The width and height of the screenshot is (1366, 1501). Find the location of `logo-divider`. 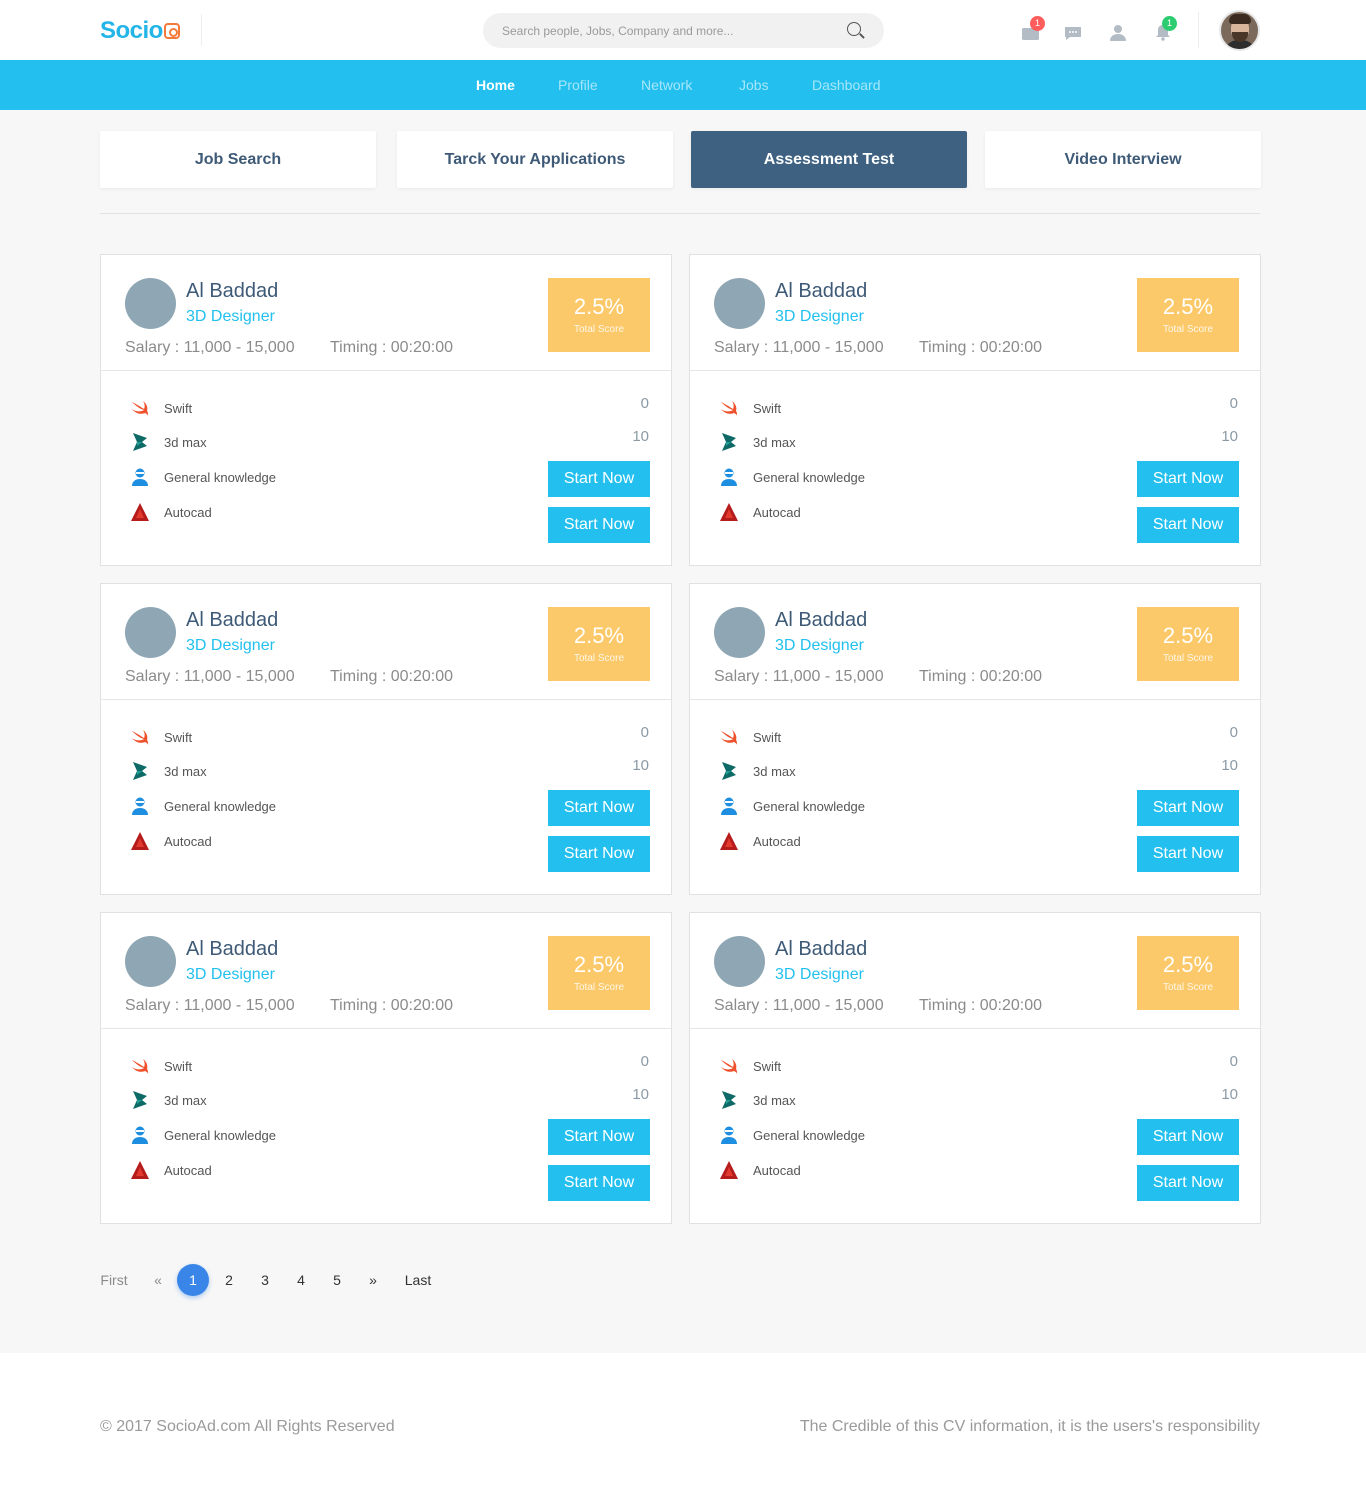

logo-divider is located at coordinates (201, 30).